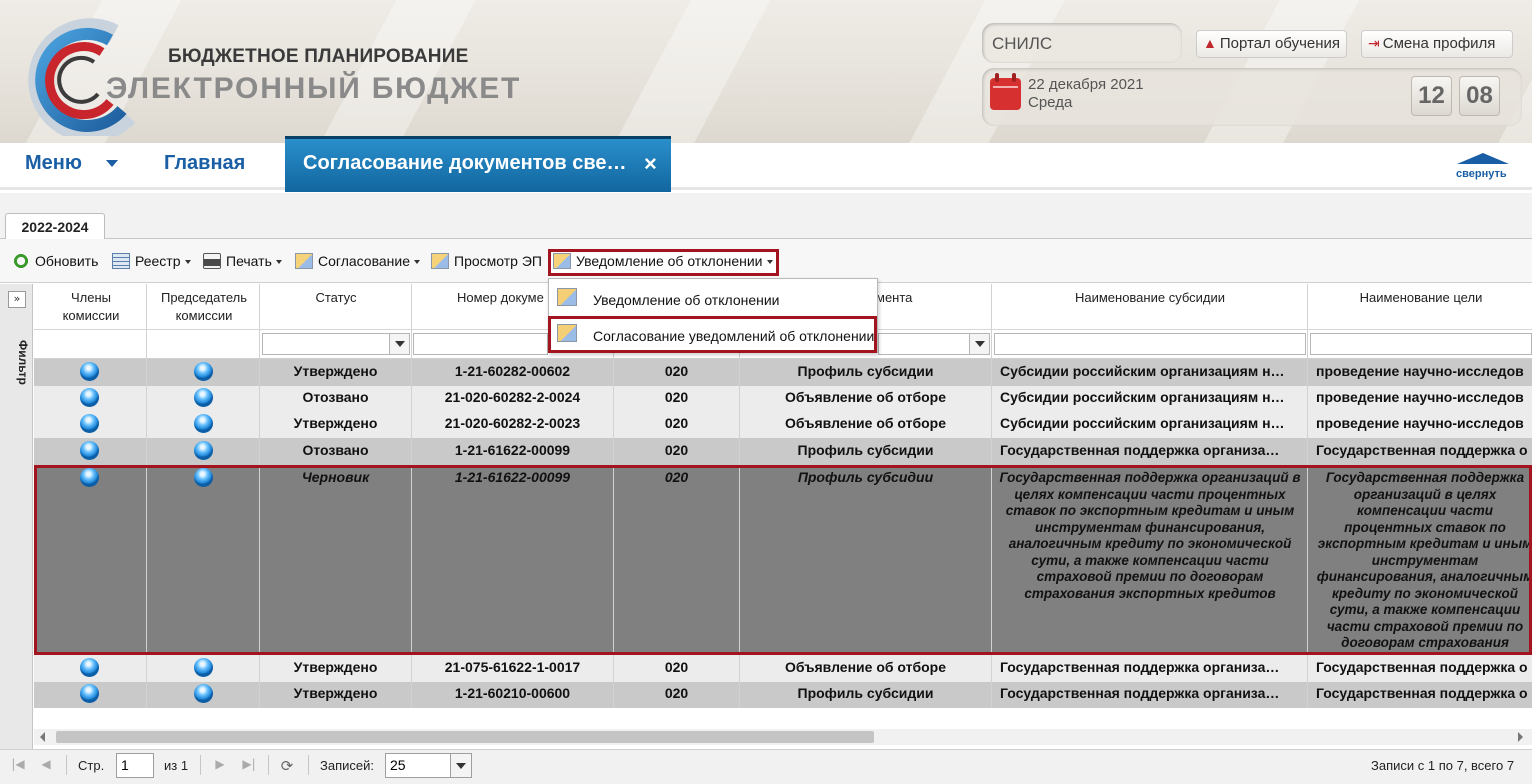  I want to click on approval-button: Согласование, so click(357, 263).